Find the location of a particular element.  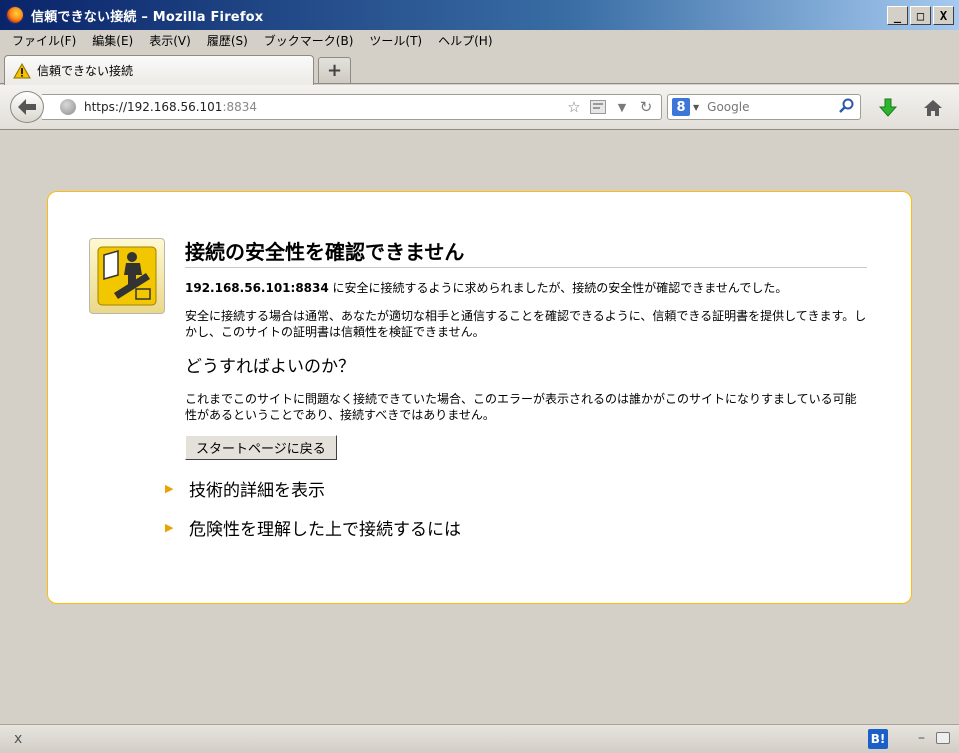

url-bar: https://192.168.56.101:8834 ☆ ▼ ↻ is located at coordinates (352, 107).